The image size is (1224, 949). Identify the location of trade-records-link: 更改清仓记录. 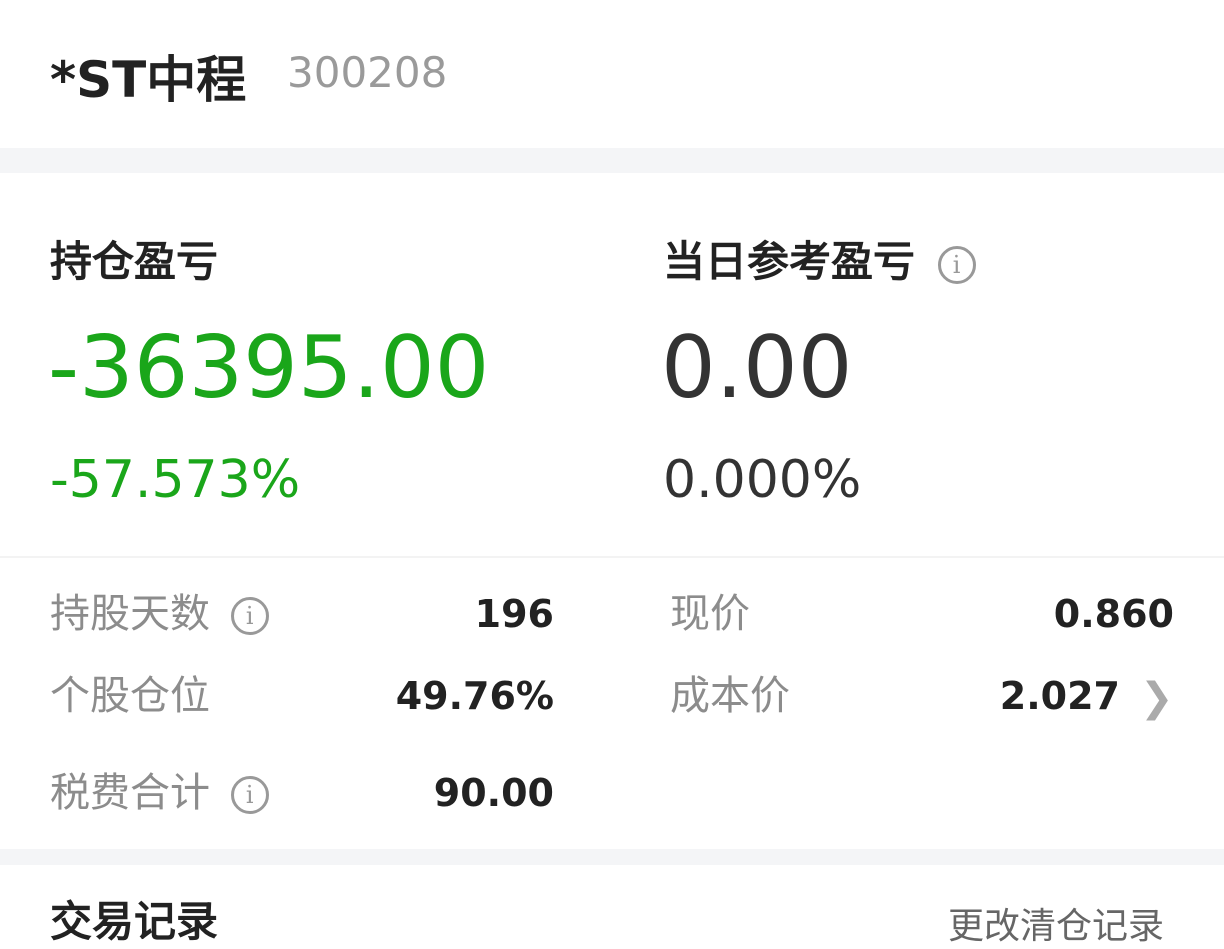
(1056, 927).